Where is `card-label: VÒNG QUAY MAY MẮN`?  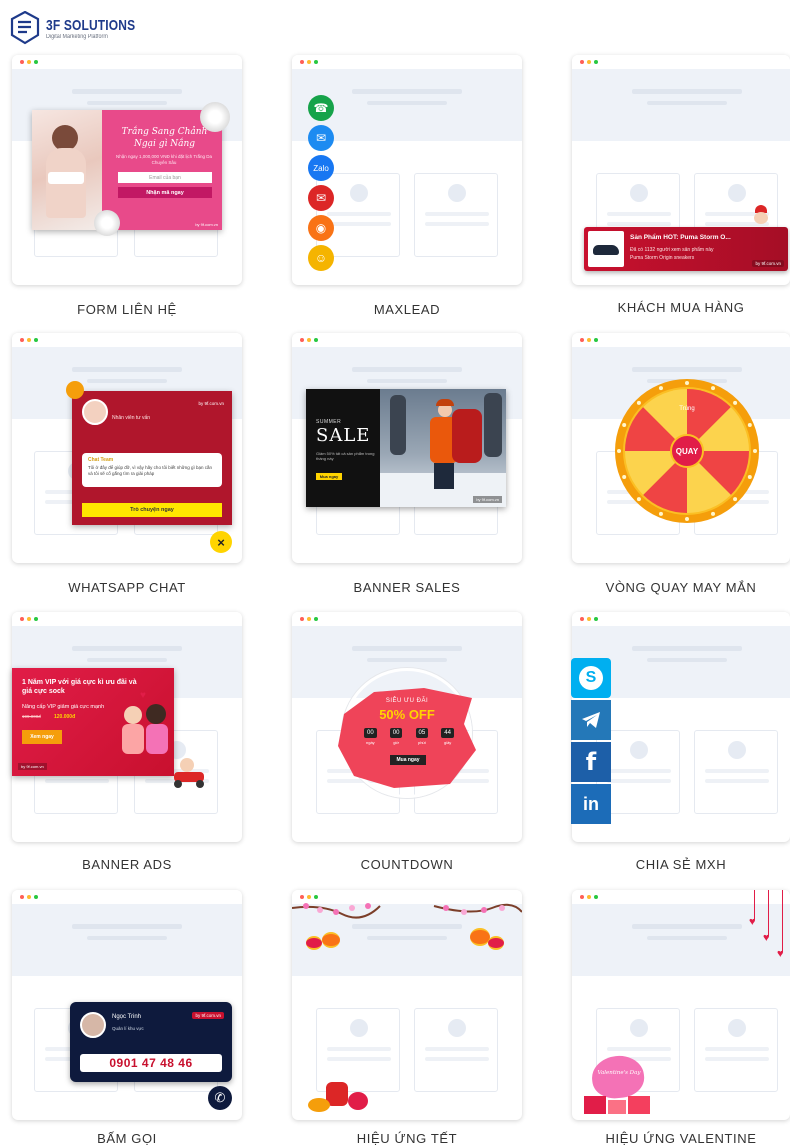 card-label: VÒNG QUAY MAY MẮN is located at coordinates (681, 587).